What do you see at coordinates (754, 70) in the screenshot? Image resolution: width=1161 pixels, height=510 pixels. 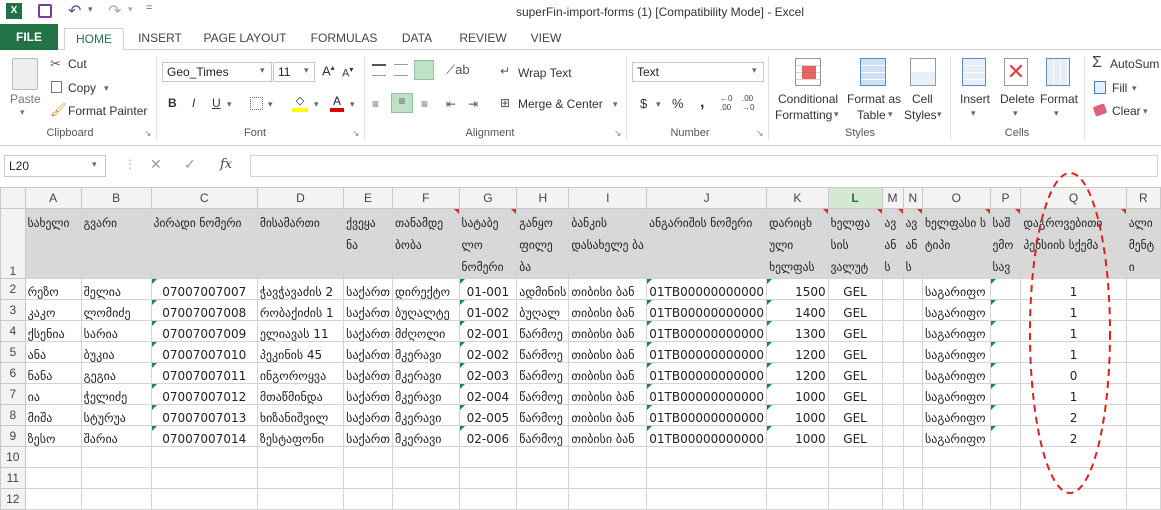 I see `number-format-dropdown-icon: ▾` at bounding box center [754, 70].